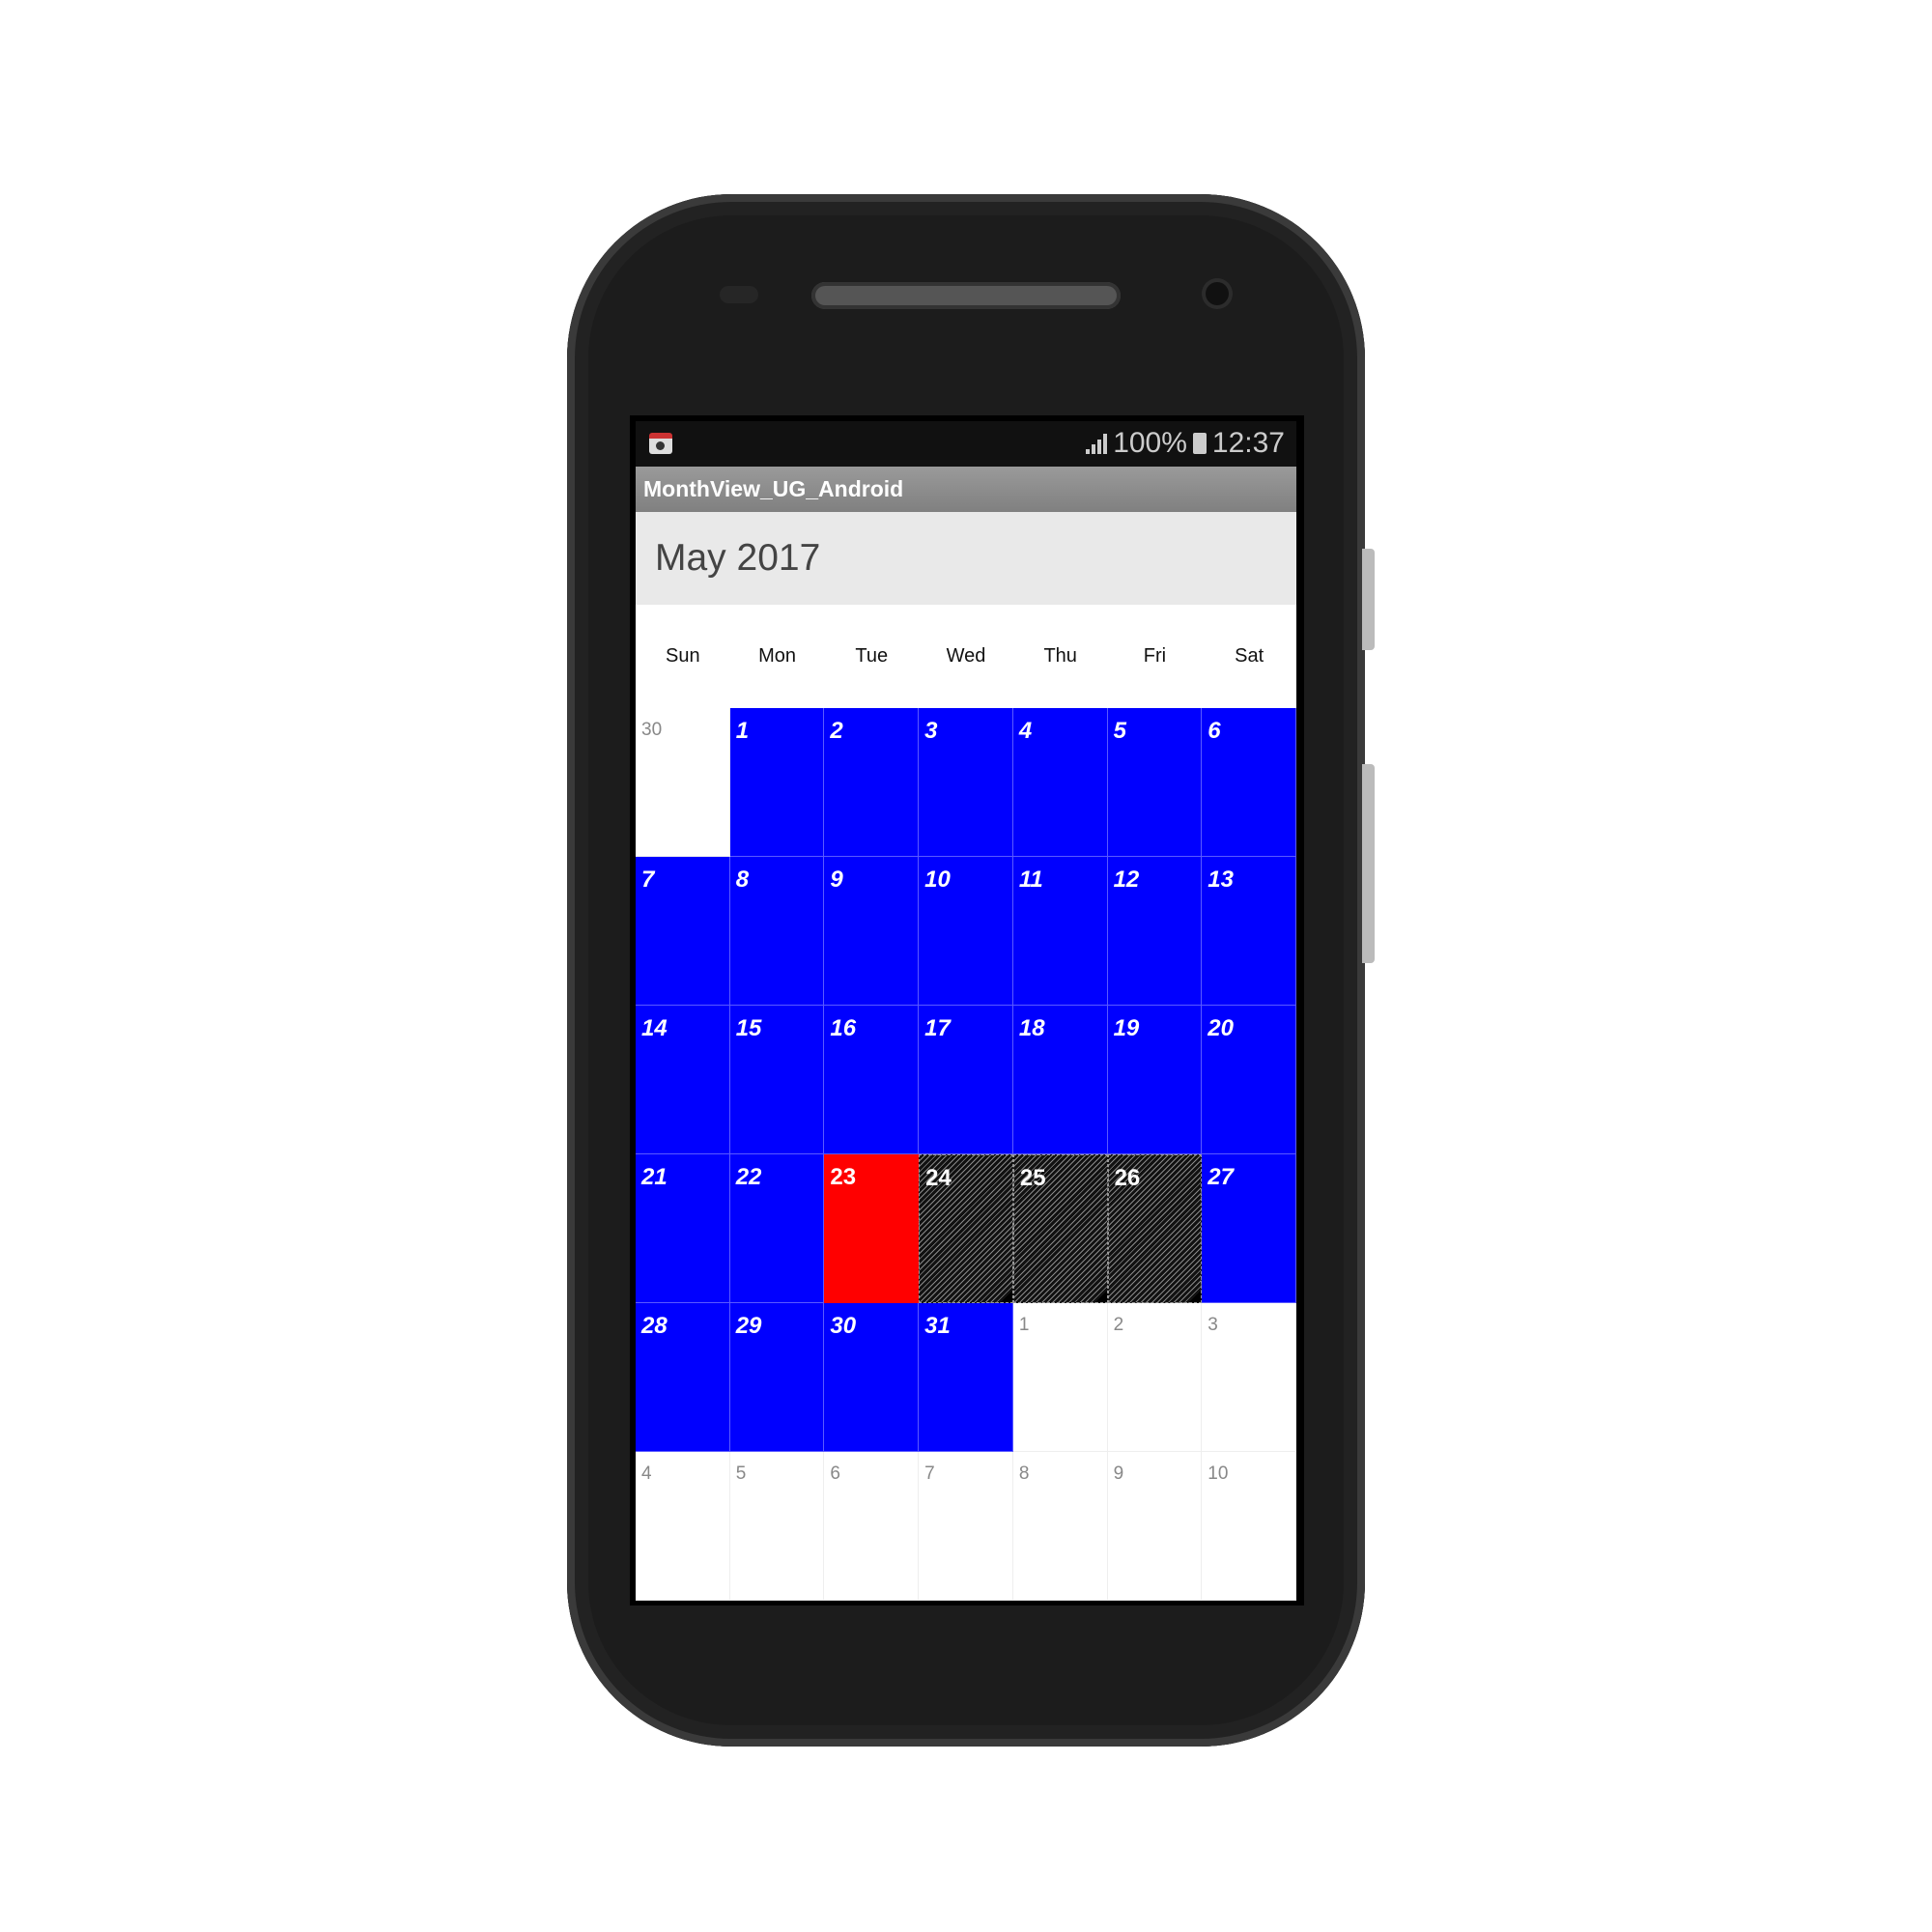  Describe the element at coordinates (966, 489) in the screenshot. I see `app-title: MonthView_UG_Android` at that location.